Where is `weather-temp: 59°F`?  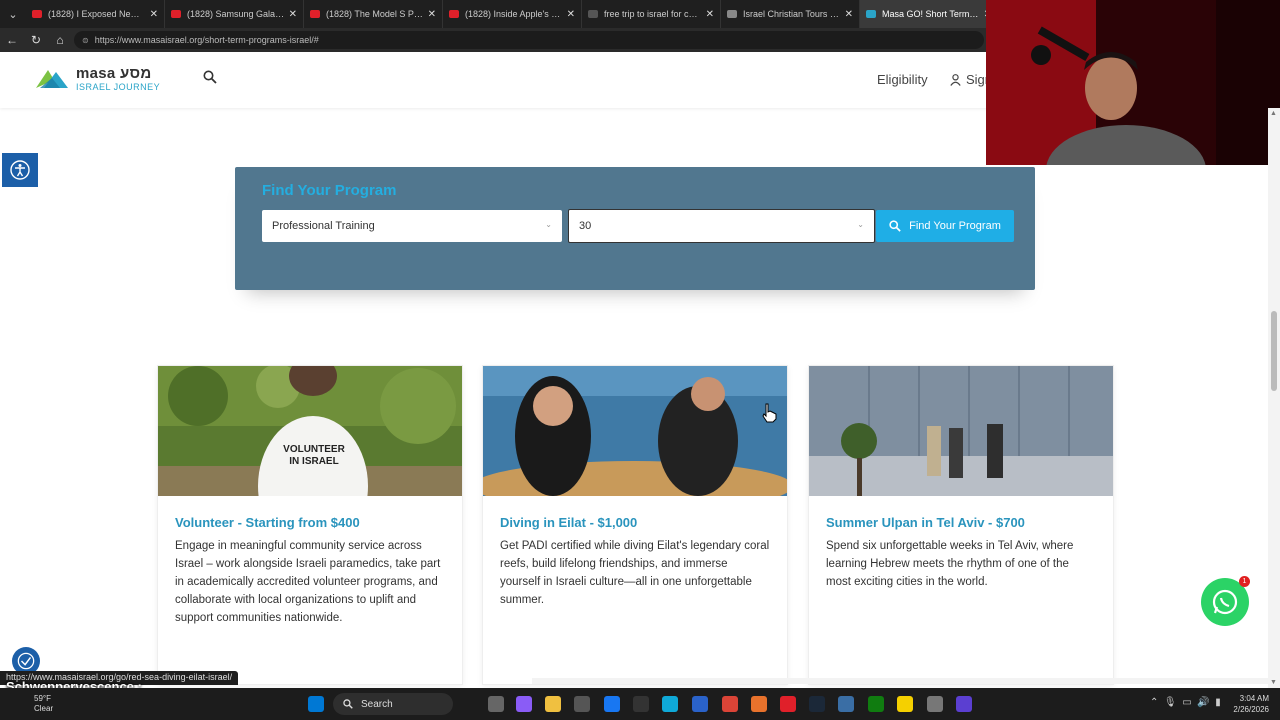
weather-temp: 59°F is located at coordinates (42, 698).